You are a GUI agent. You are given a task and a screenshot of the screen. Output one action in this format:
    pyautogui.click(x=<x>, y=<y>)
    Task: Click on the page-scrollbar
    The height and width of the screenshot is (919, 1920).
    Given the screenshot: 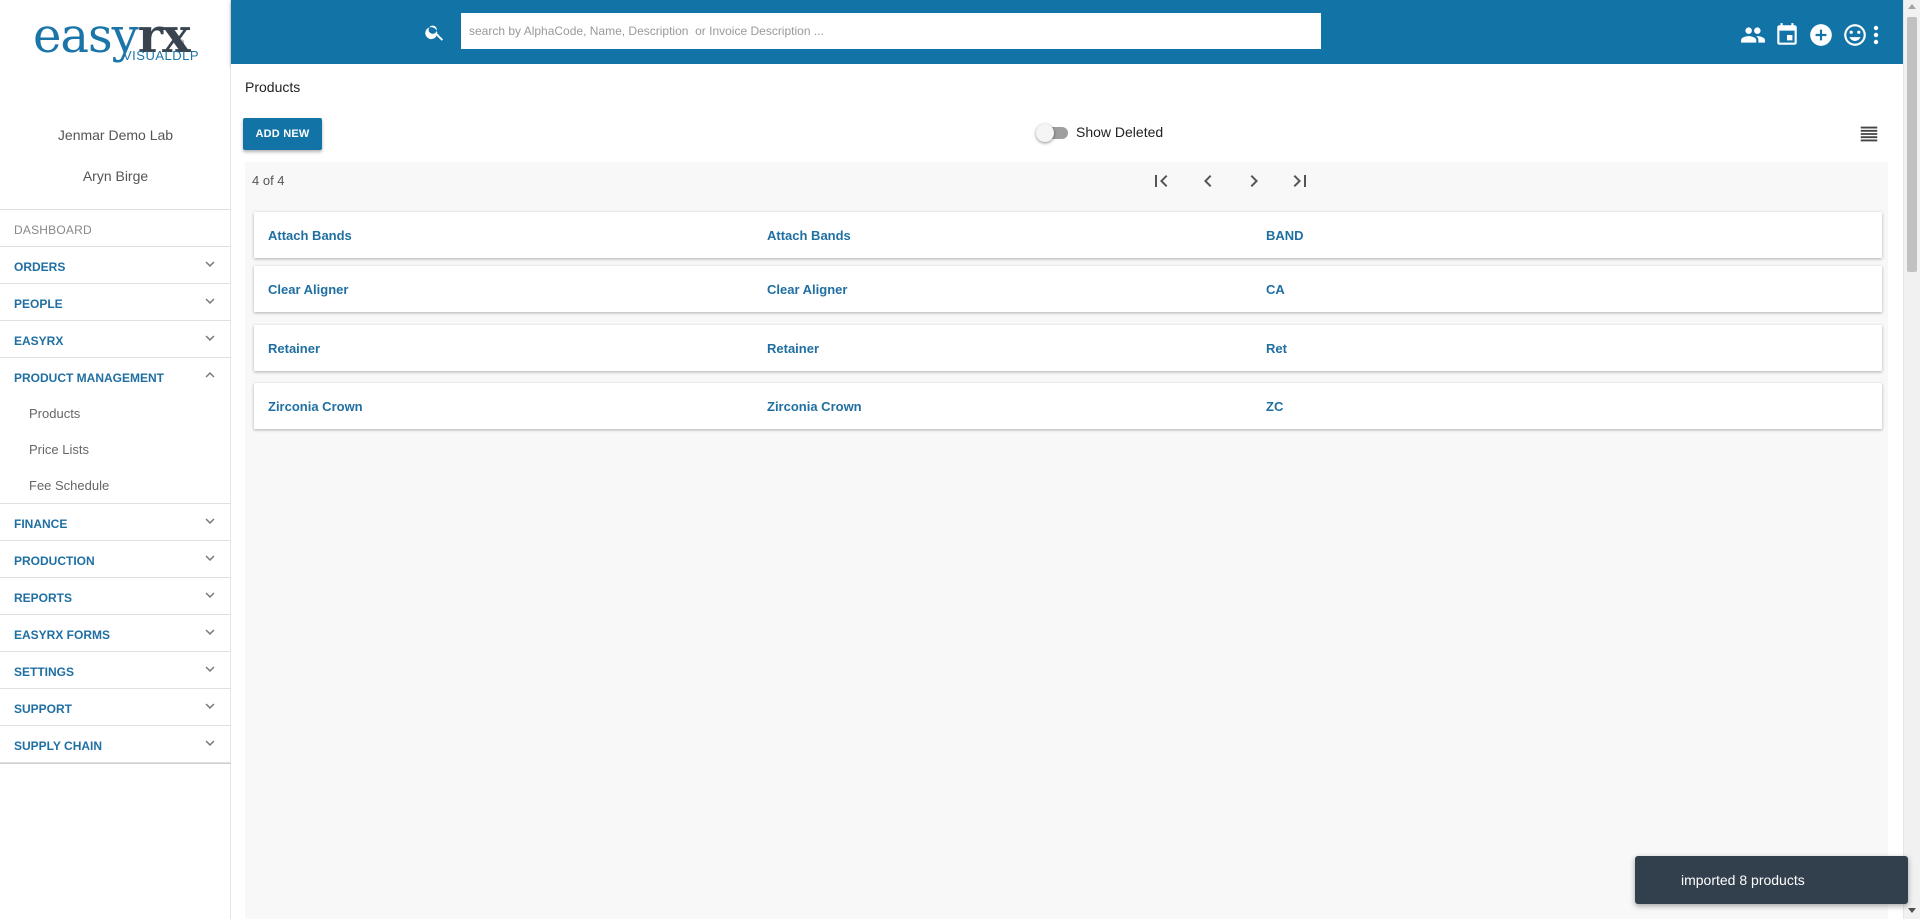 What is the action you would take?
    pyautogui.click(x=1911, y=459)
    